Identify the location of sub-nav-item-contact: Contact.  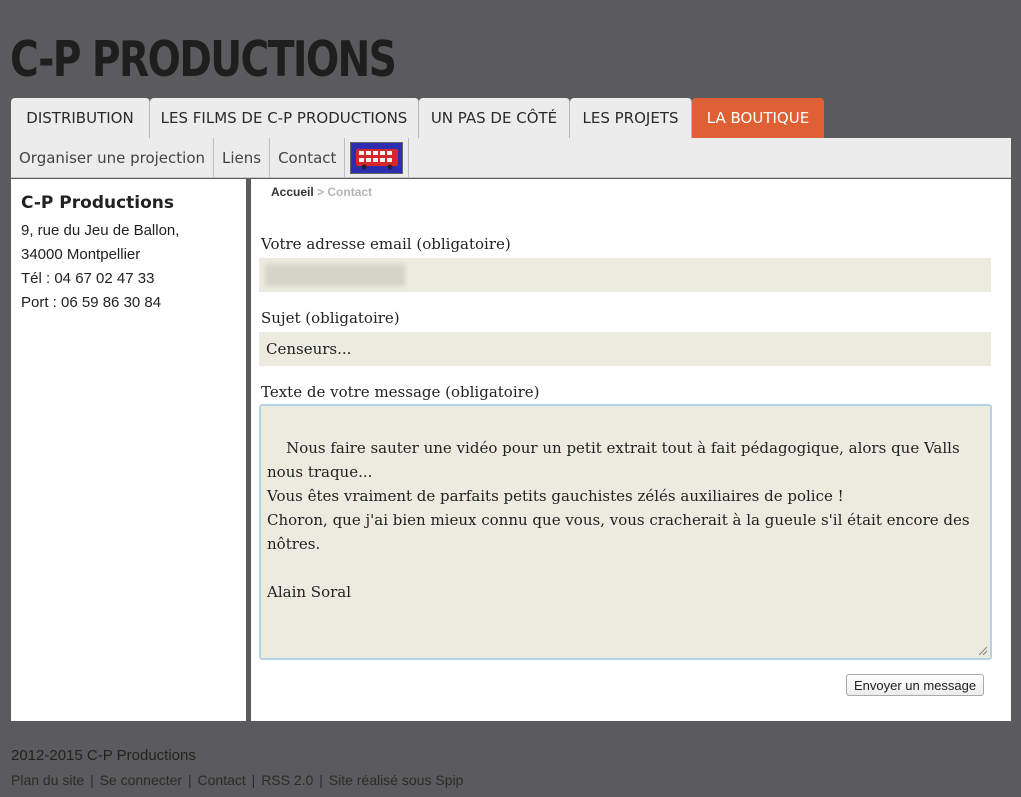
(308, 157).